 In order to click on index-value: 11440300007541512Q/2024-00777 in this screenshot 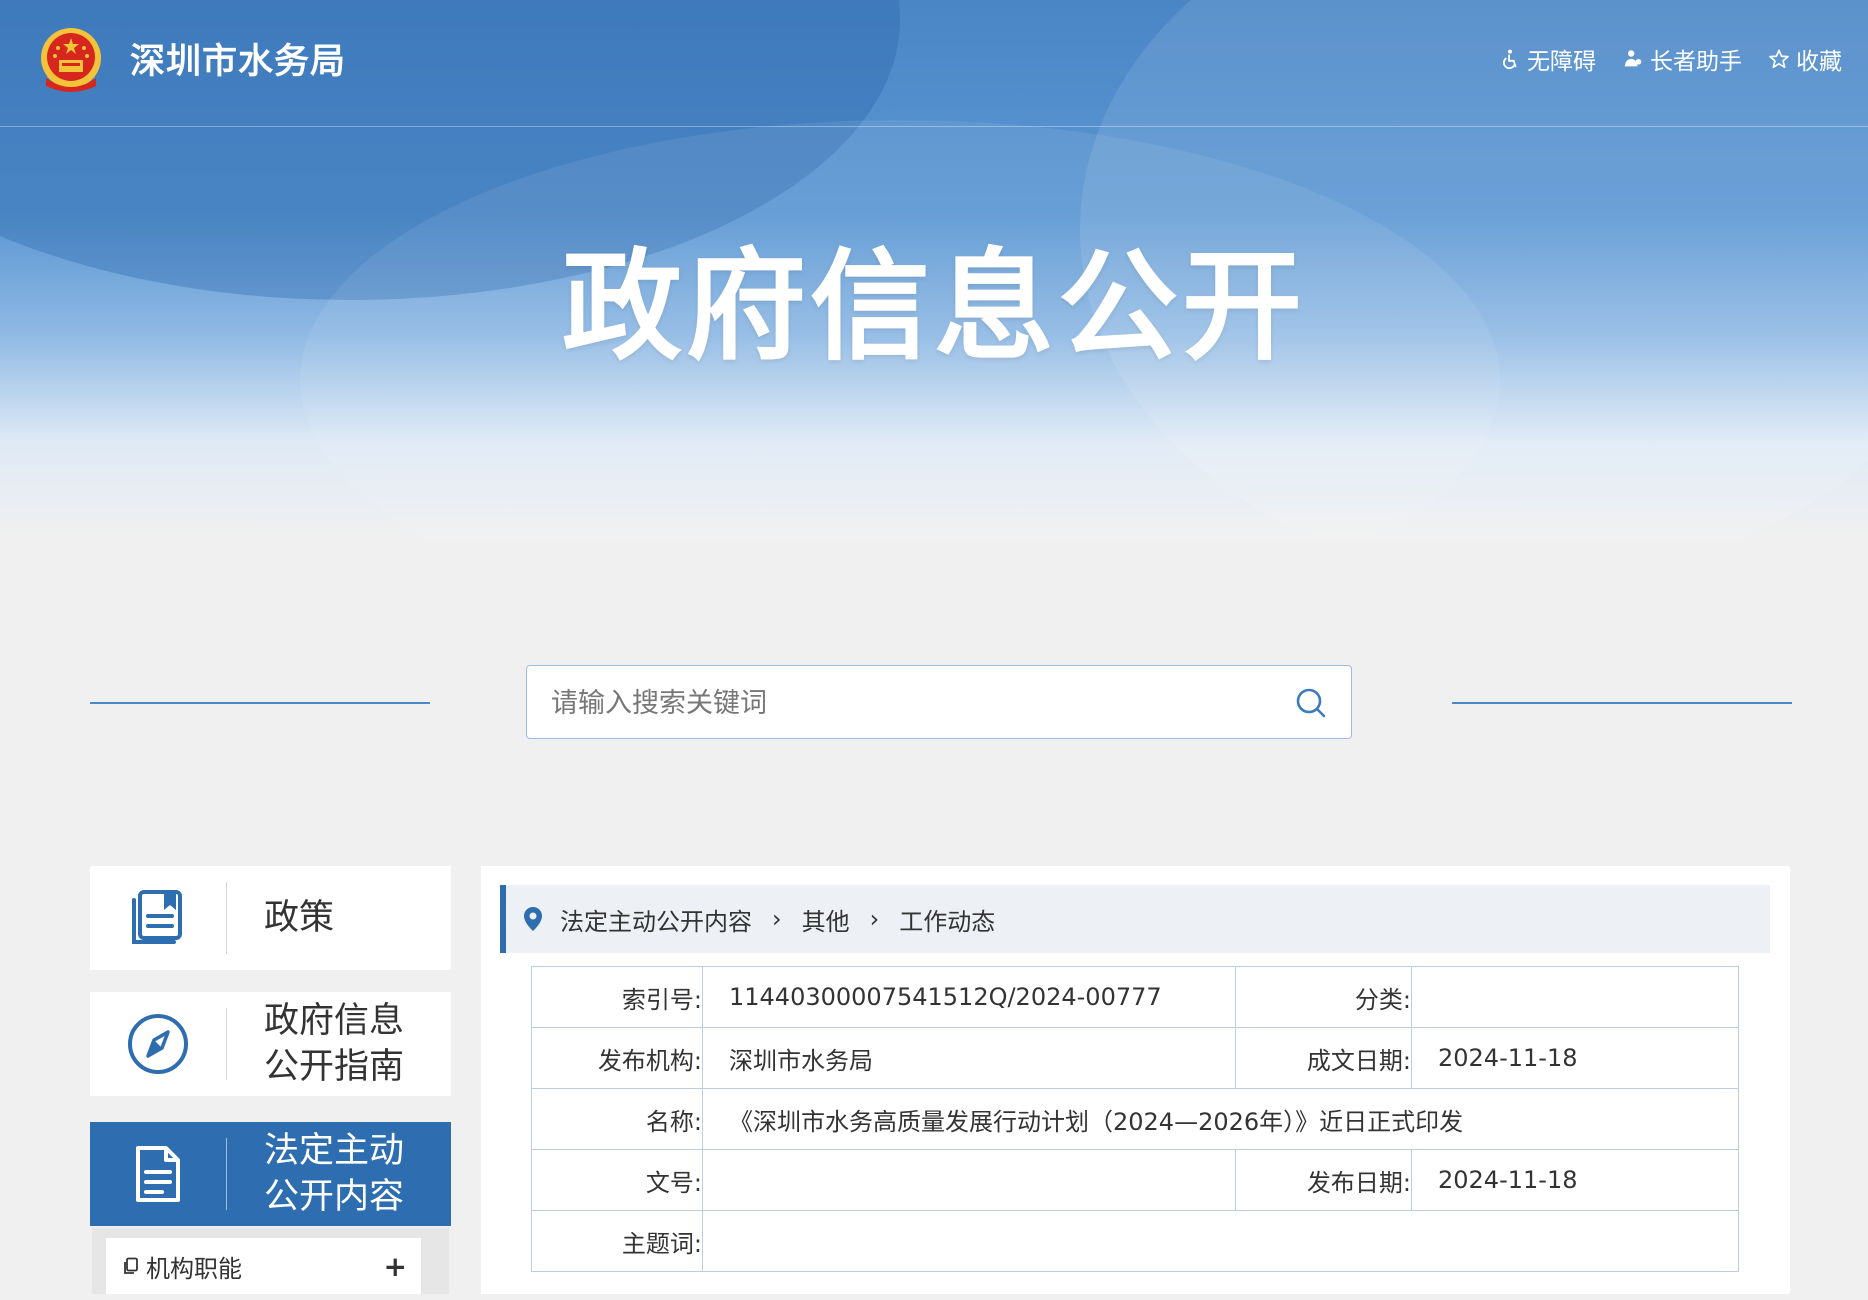, I will do `click(969, 997)`.